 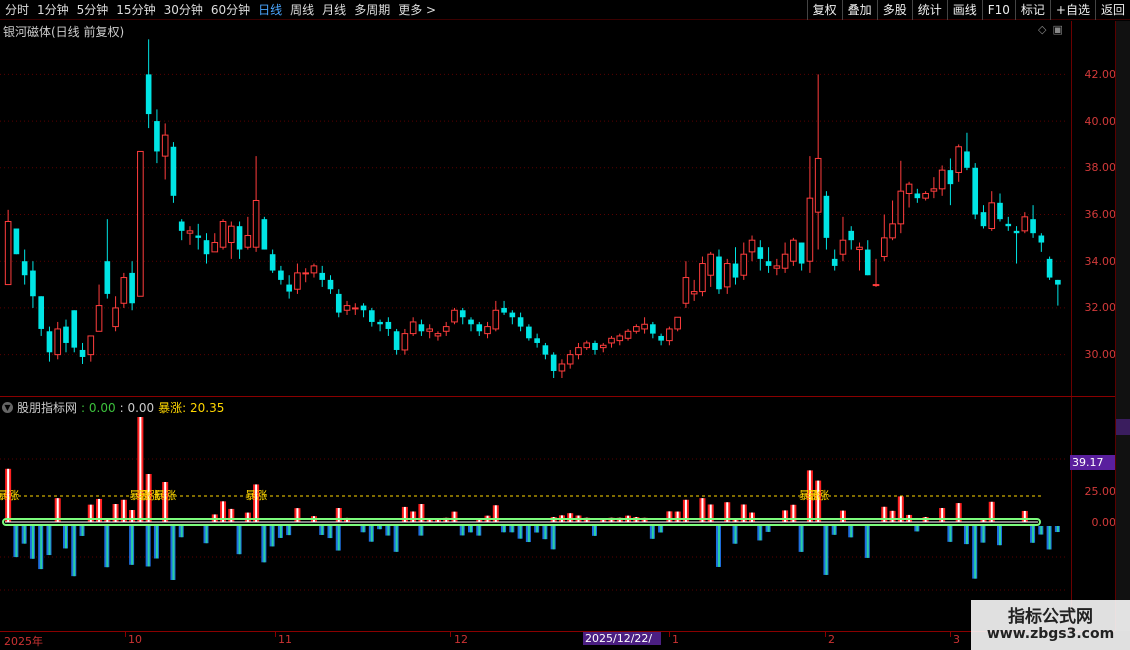 I want to click on cursor-date-badge: 2025/12/22/一, so click(x=622, y=641).